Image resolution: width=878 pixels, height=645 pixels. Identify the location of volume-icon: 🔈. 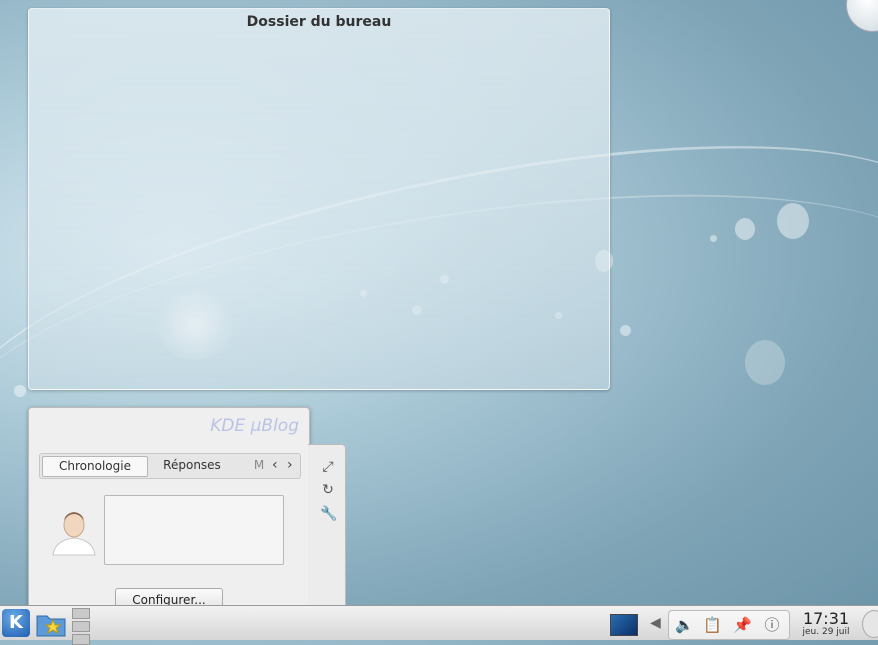
(684, 625).